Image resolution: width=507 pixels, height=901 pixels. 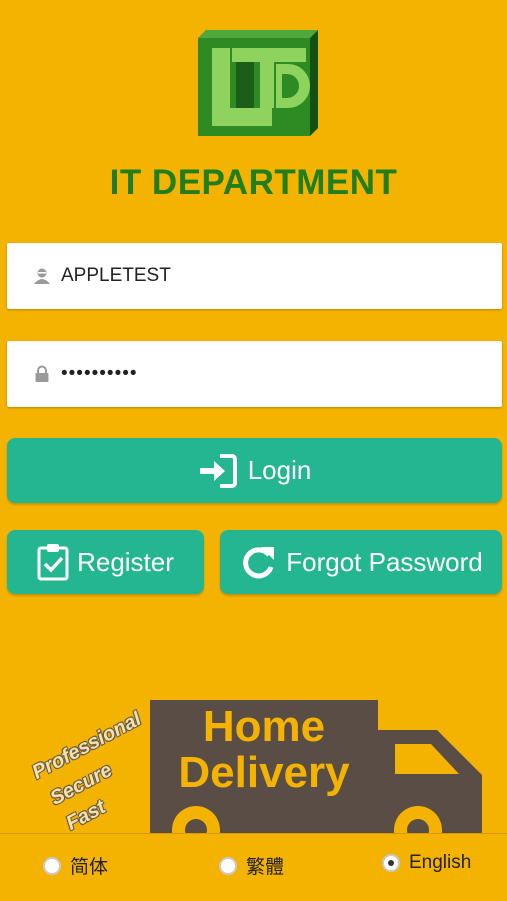 I want to click on register-button: Register, so click(x=105, y=562).